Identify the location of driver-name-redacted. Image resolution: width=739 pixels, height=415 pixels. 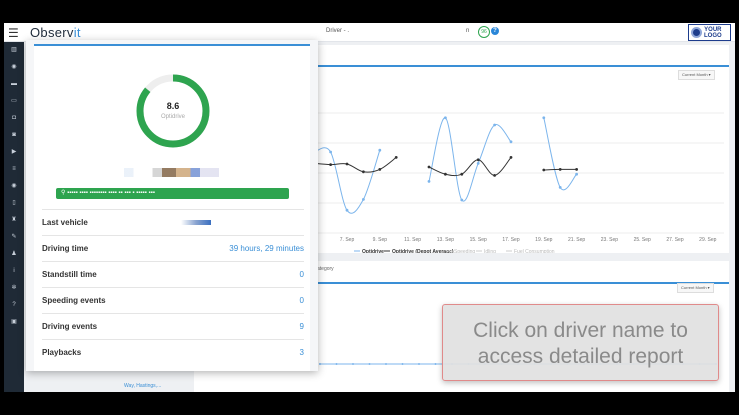
(171, 172).